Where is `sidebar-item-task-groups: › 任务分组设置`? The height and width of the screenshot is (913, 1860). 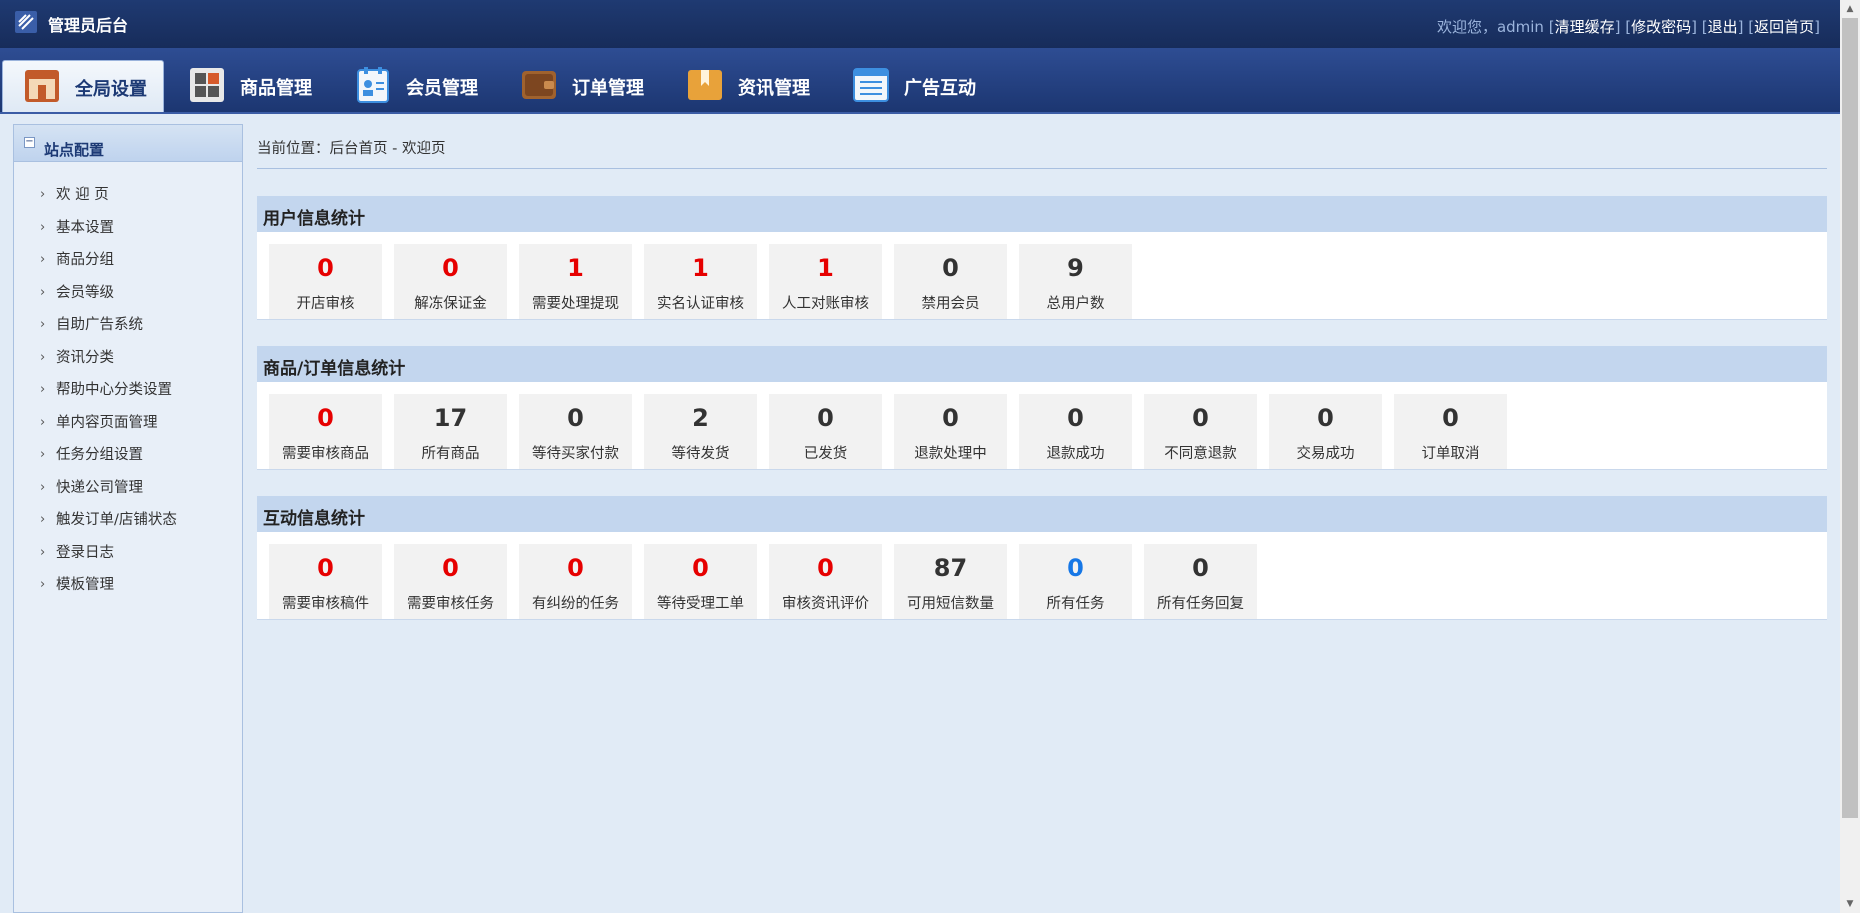 sidebar-item-task-groups: › 任务分组设置 is located at coordinates (128, 458).